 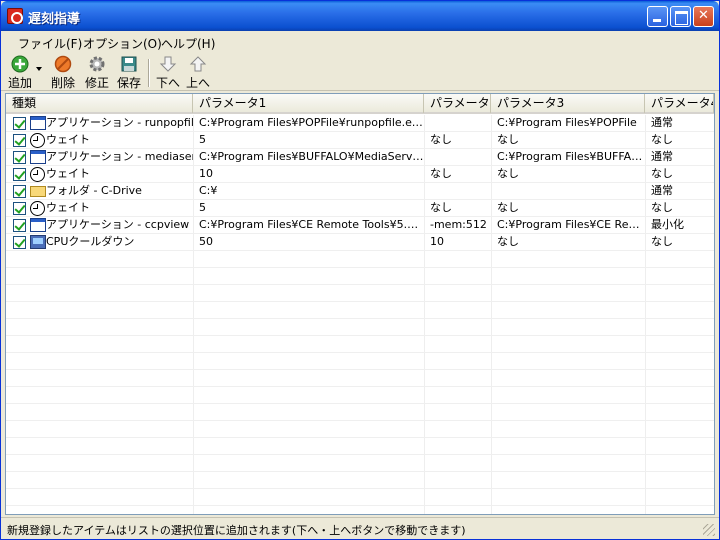 I want to click on cell-type: CPUクールダウン, so click(x=99, y=242).